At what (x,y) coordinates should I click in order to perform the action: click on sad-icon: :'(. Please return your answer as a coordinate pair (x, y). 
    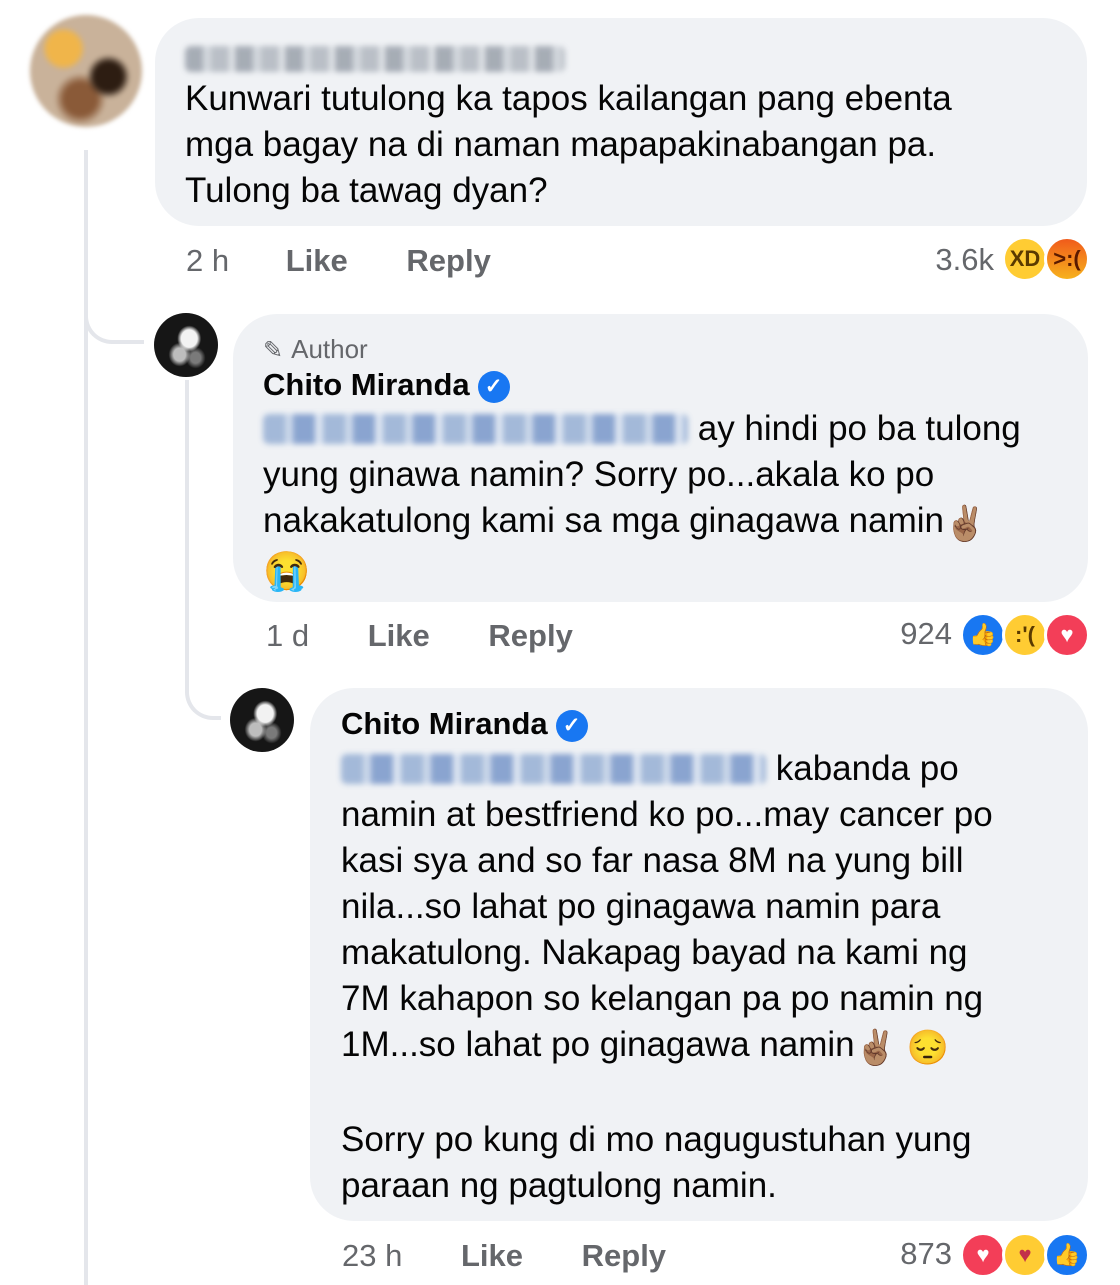
    Looking at the image, I should click on (1025, 635).